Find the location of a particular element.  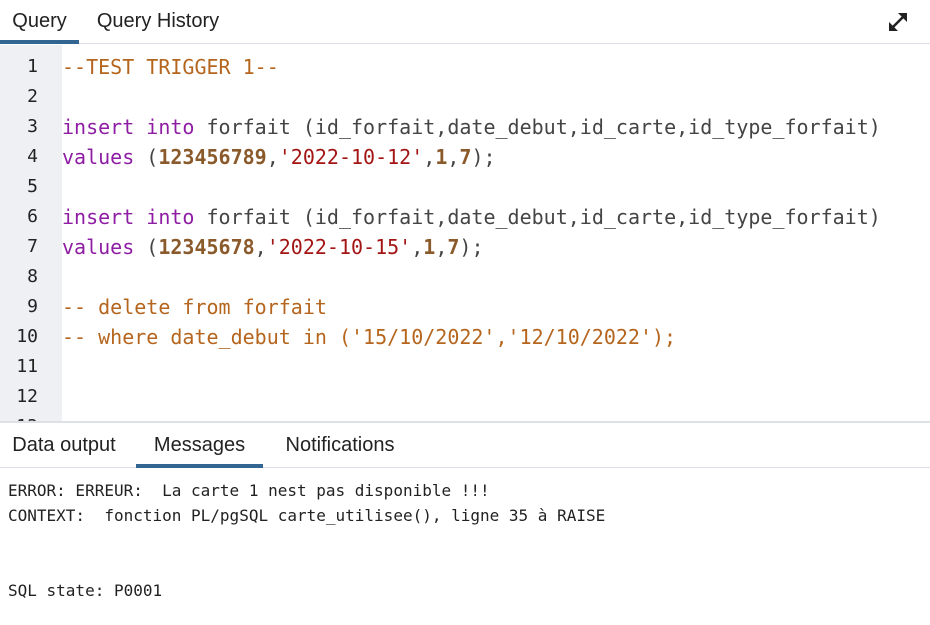

line-number-gutter: 12345678910111213 is located at coordinates (31, 233).